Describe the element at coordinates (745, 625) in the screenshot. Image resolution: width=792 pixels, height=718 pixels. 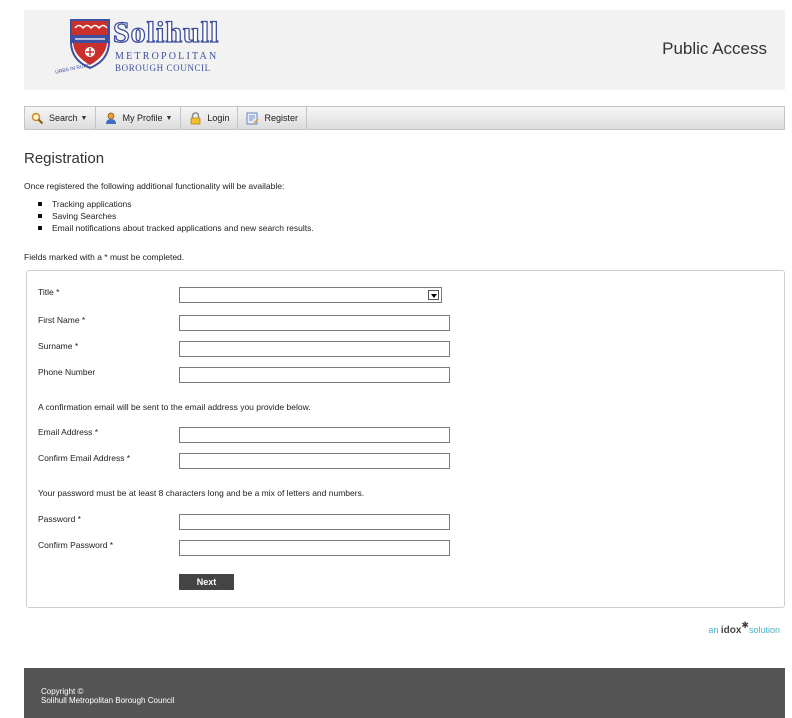
I see `idox-star-icon: ✱` at that location.